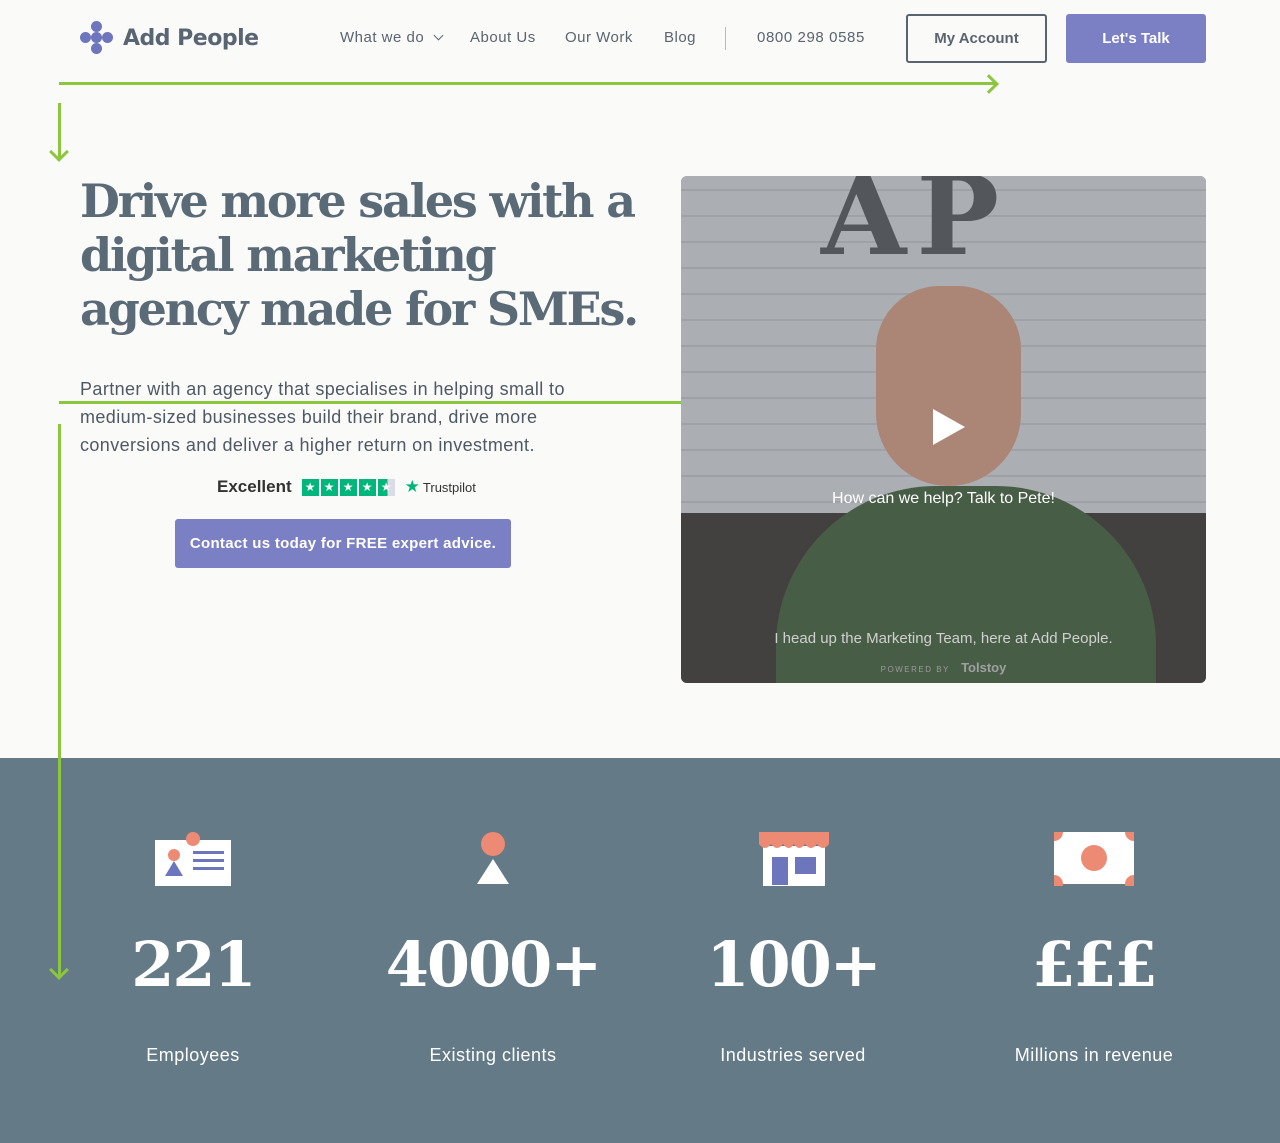 The height and width of the screenshot is (1143, 1280). I want to click on logo-text: Add People, so click(191, 38).